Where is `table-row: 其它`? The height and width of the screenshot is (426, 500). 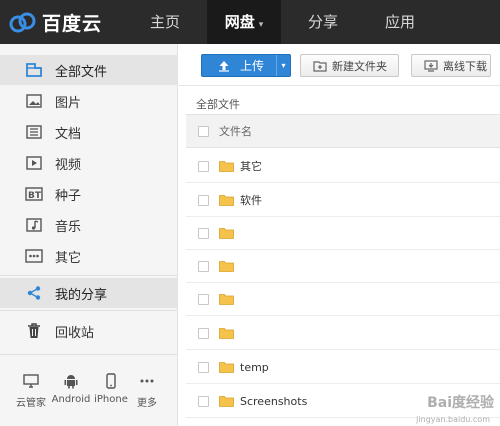 table-row: 其它 is located at coordinates (343, 166).